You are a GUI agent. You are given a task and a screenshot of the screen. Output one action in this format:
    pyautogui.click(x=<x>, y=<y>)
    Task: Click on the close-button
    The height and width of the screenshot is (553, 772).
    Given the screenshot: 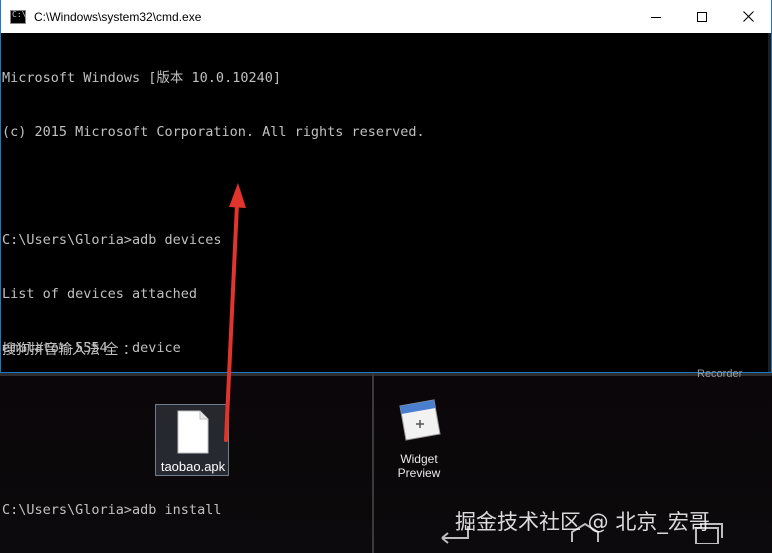 What is the action you would take?
    pyautogui.click(x=748, y=16)
    